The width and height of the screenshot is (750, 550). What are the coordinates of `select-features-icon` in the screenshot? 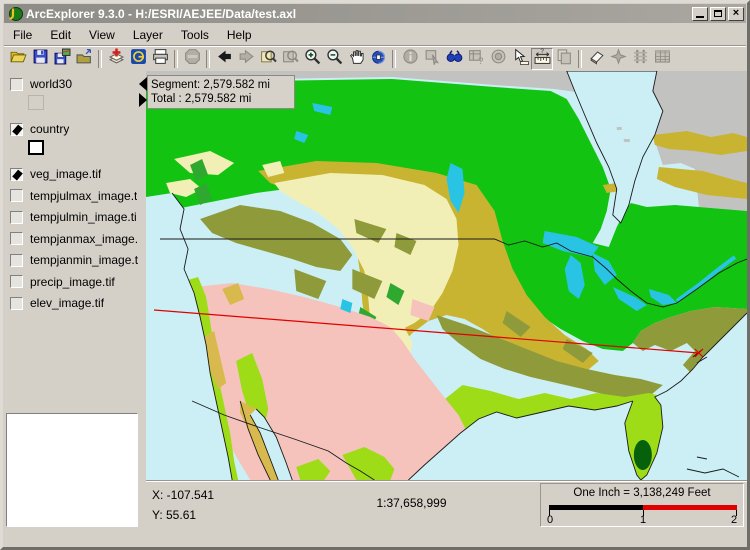 It's located at (432, 59).